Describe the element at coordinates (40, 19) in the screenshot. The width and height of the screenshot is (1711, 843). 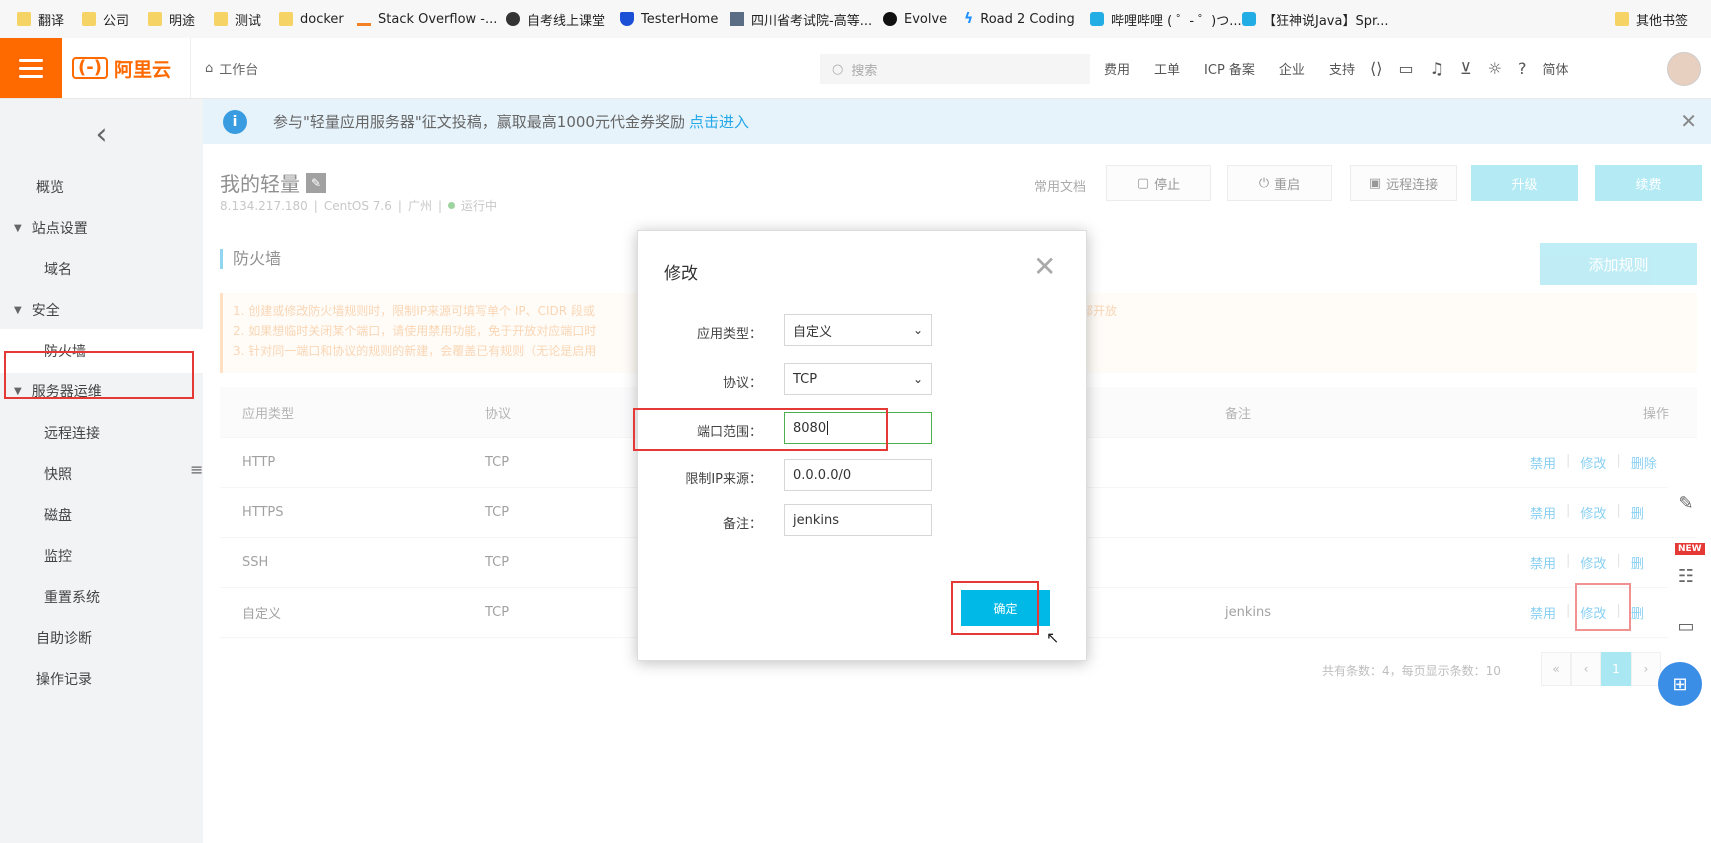
I see `bookmark-translate: 翻译` at that location.